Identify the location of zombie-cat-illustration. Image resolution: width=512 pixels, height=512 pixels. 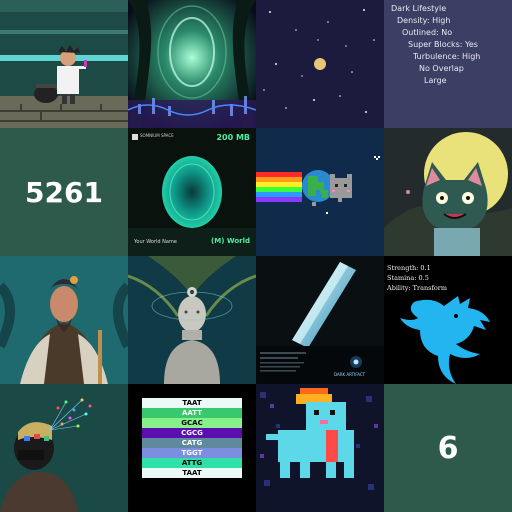
(448, 192).